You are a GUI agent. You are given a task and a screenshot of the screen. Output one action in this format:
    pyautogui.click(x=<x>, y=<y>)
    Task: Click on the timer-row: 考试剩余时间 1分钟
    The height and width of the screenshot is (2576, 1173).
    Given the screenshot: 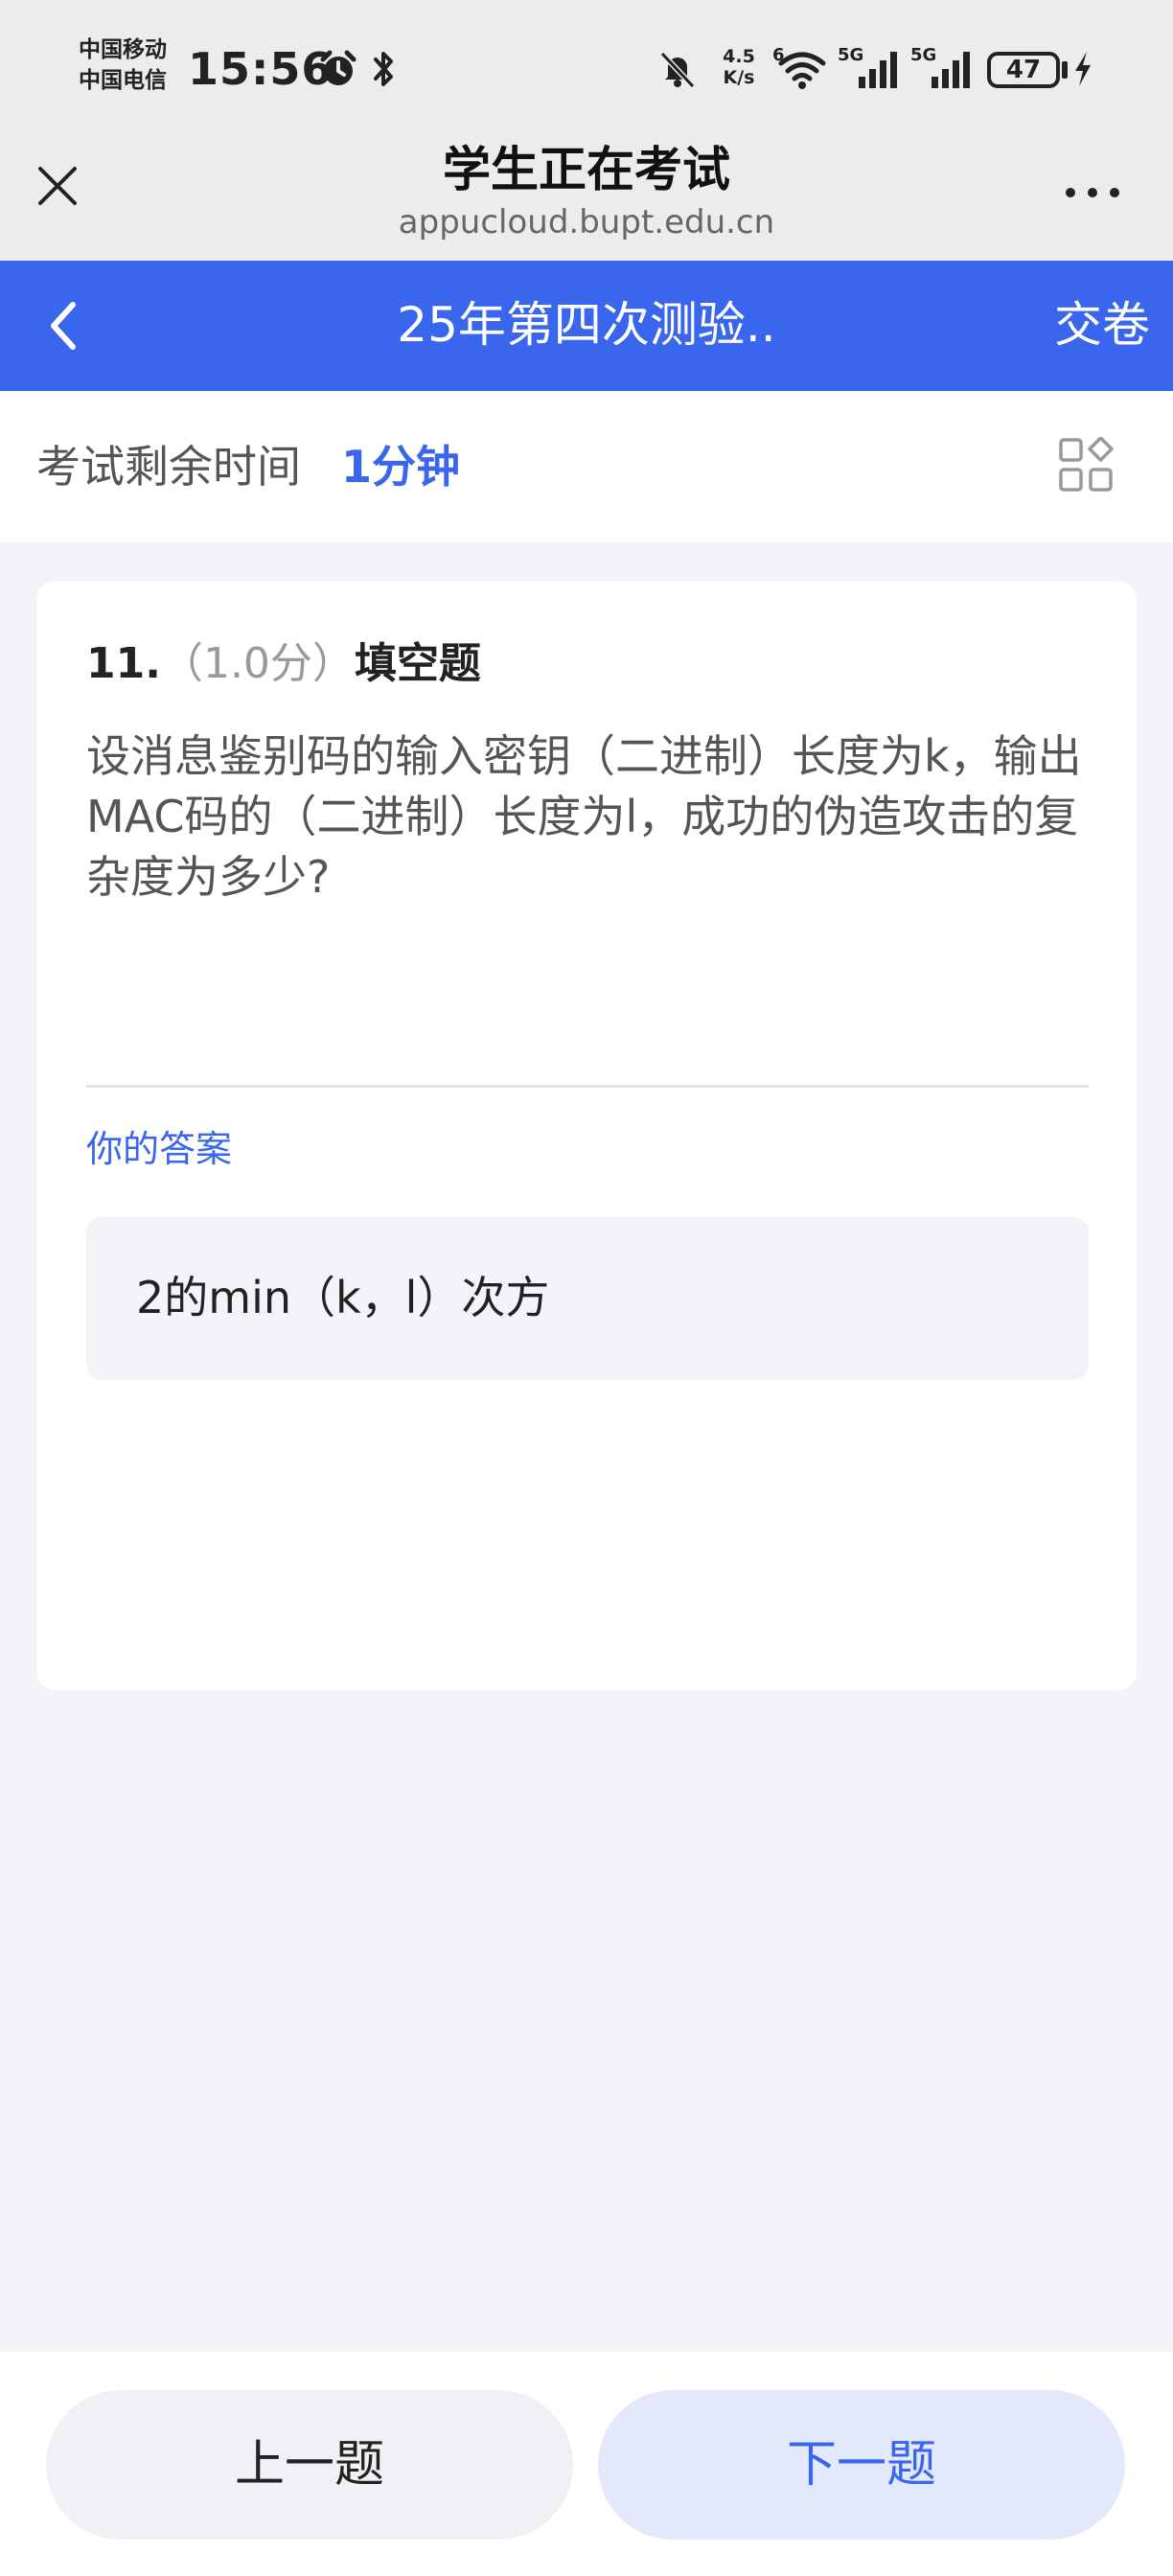 What is the action you would take?
    pyautogui.click(x=586, y=467)
    